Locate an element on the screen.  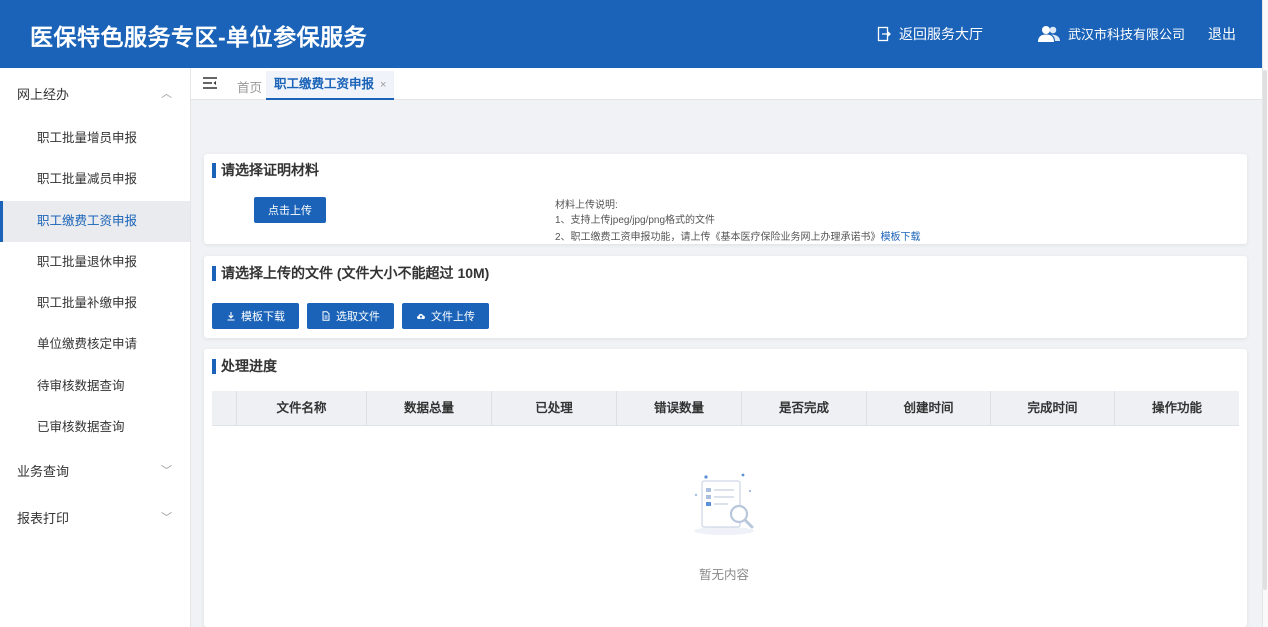
table-header: 文件名称 数据总量 已处理 错误数量 是否完成 创建时间 完成时间 操作功能 is located at coordinates (725, 408).